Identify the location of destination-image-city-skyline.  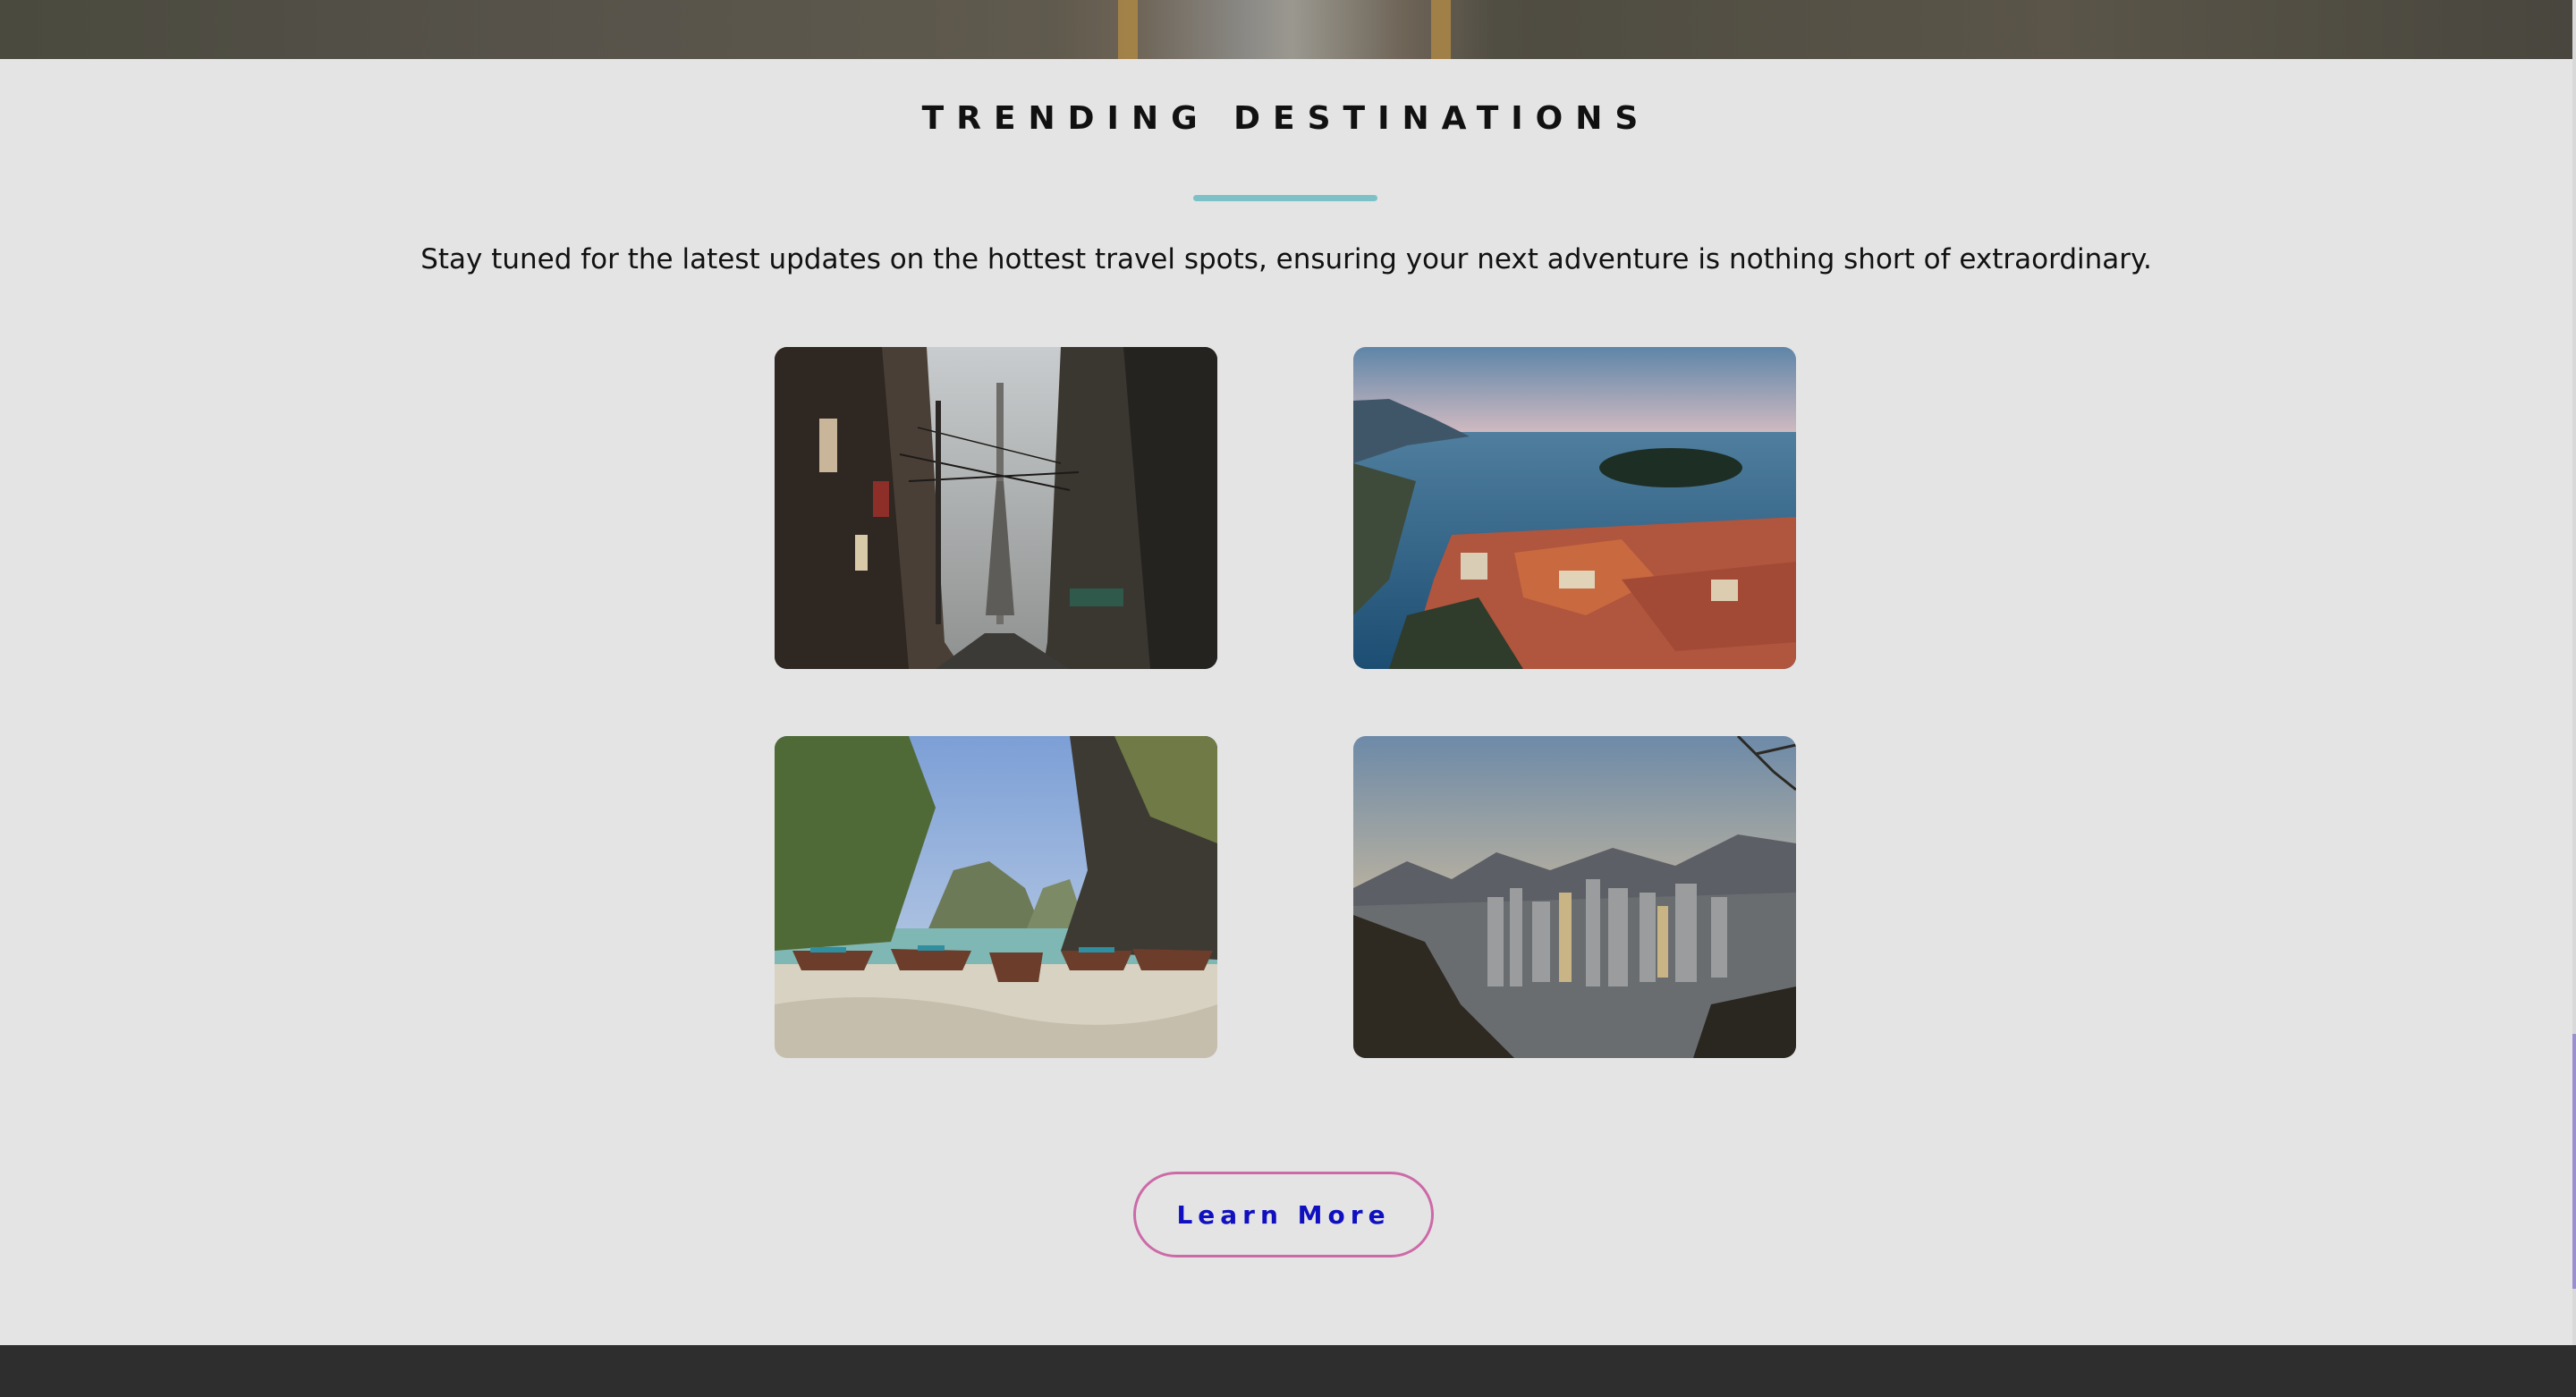
(1574, 897).